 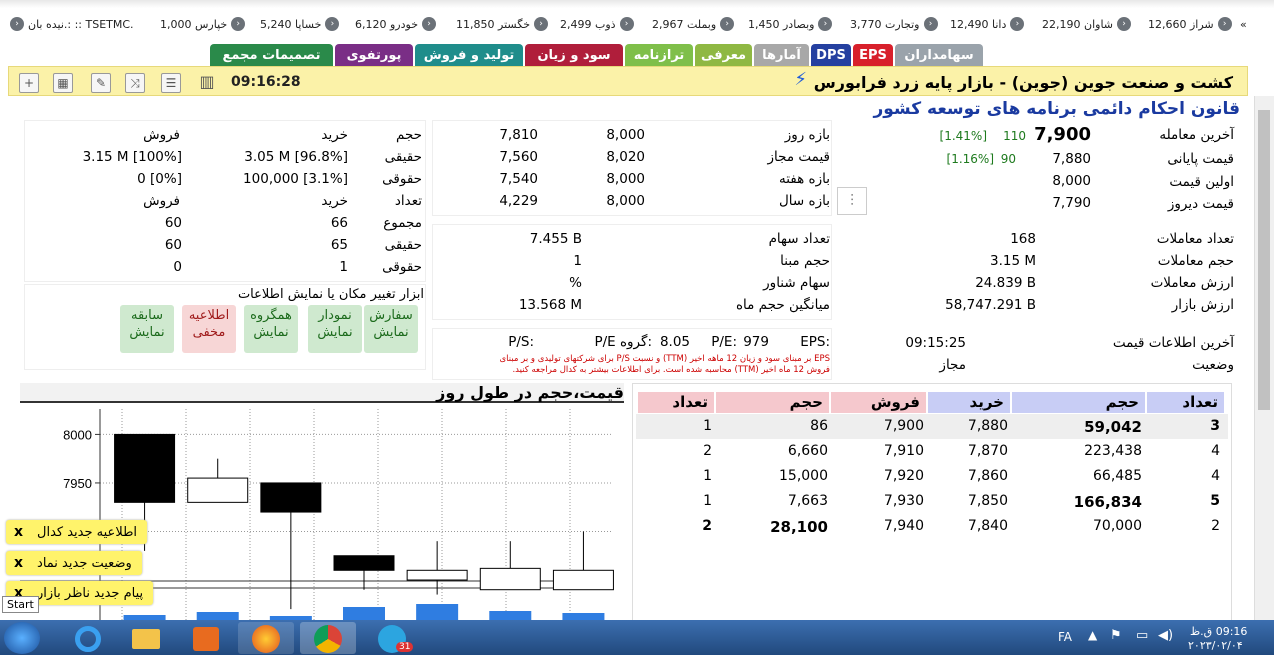 I want to click on ob-row: 2 70,000 7,840 7,940 28,100 2, so click(x=932, y=526).